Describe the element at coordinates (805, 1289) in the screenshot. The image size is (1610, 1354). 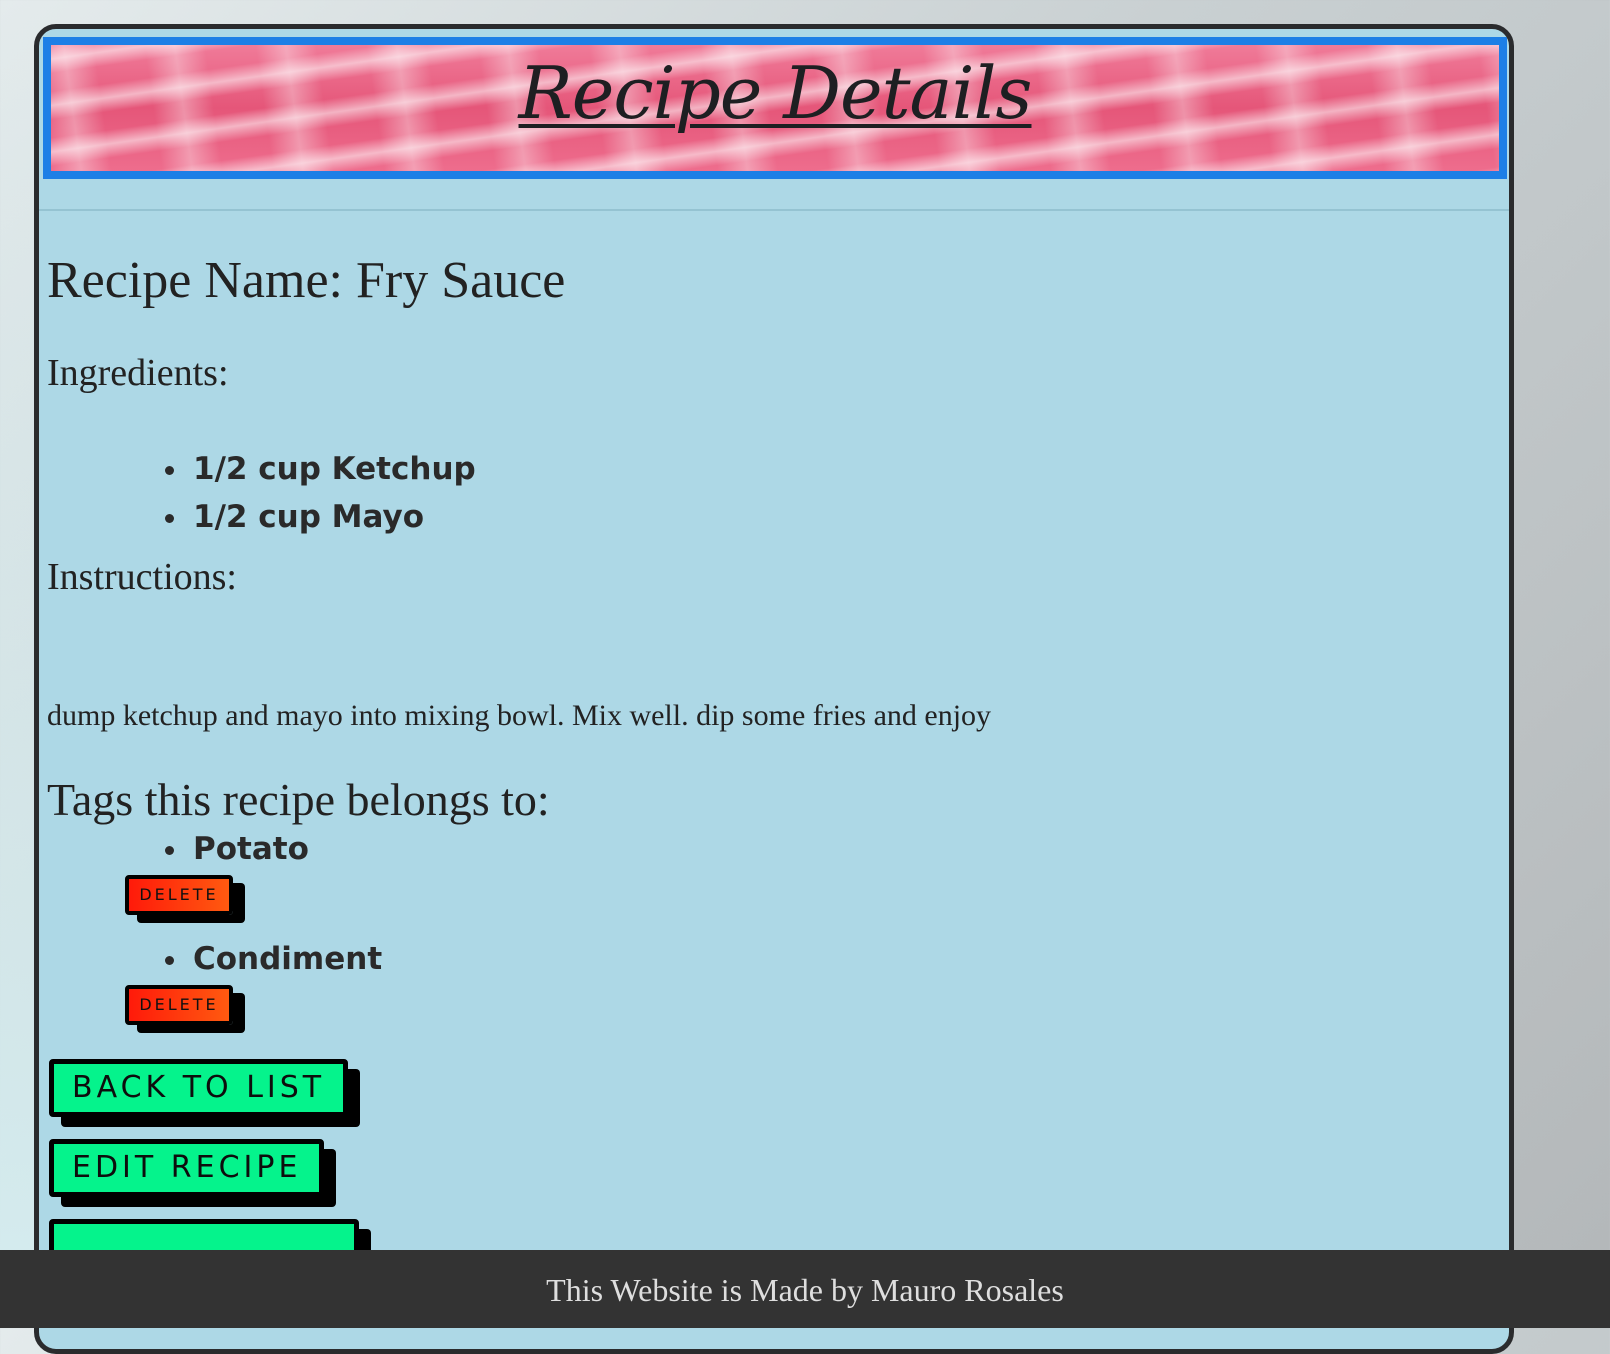
I see `footer: This Website is Made by Mauro Rosales` at that location.